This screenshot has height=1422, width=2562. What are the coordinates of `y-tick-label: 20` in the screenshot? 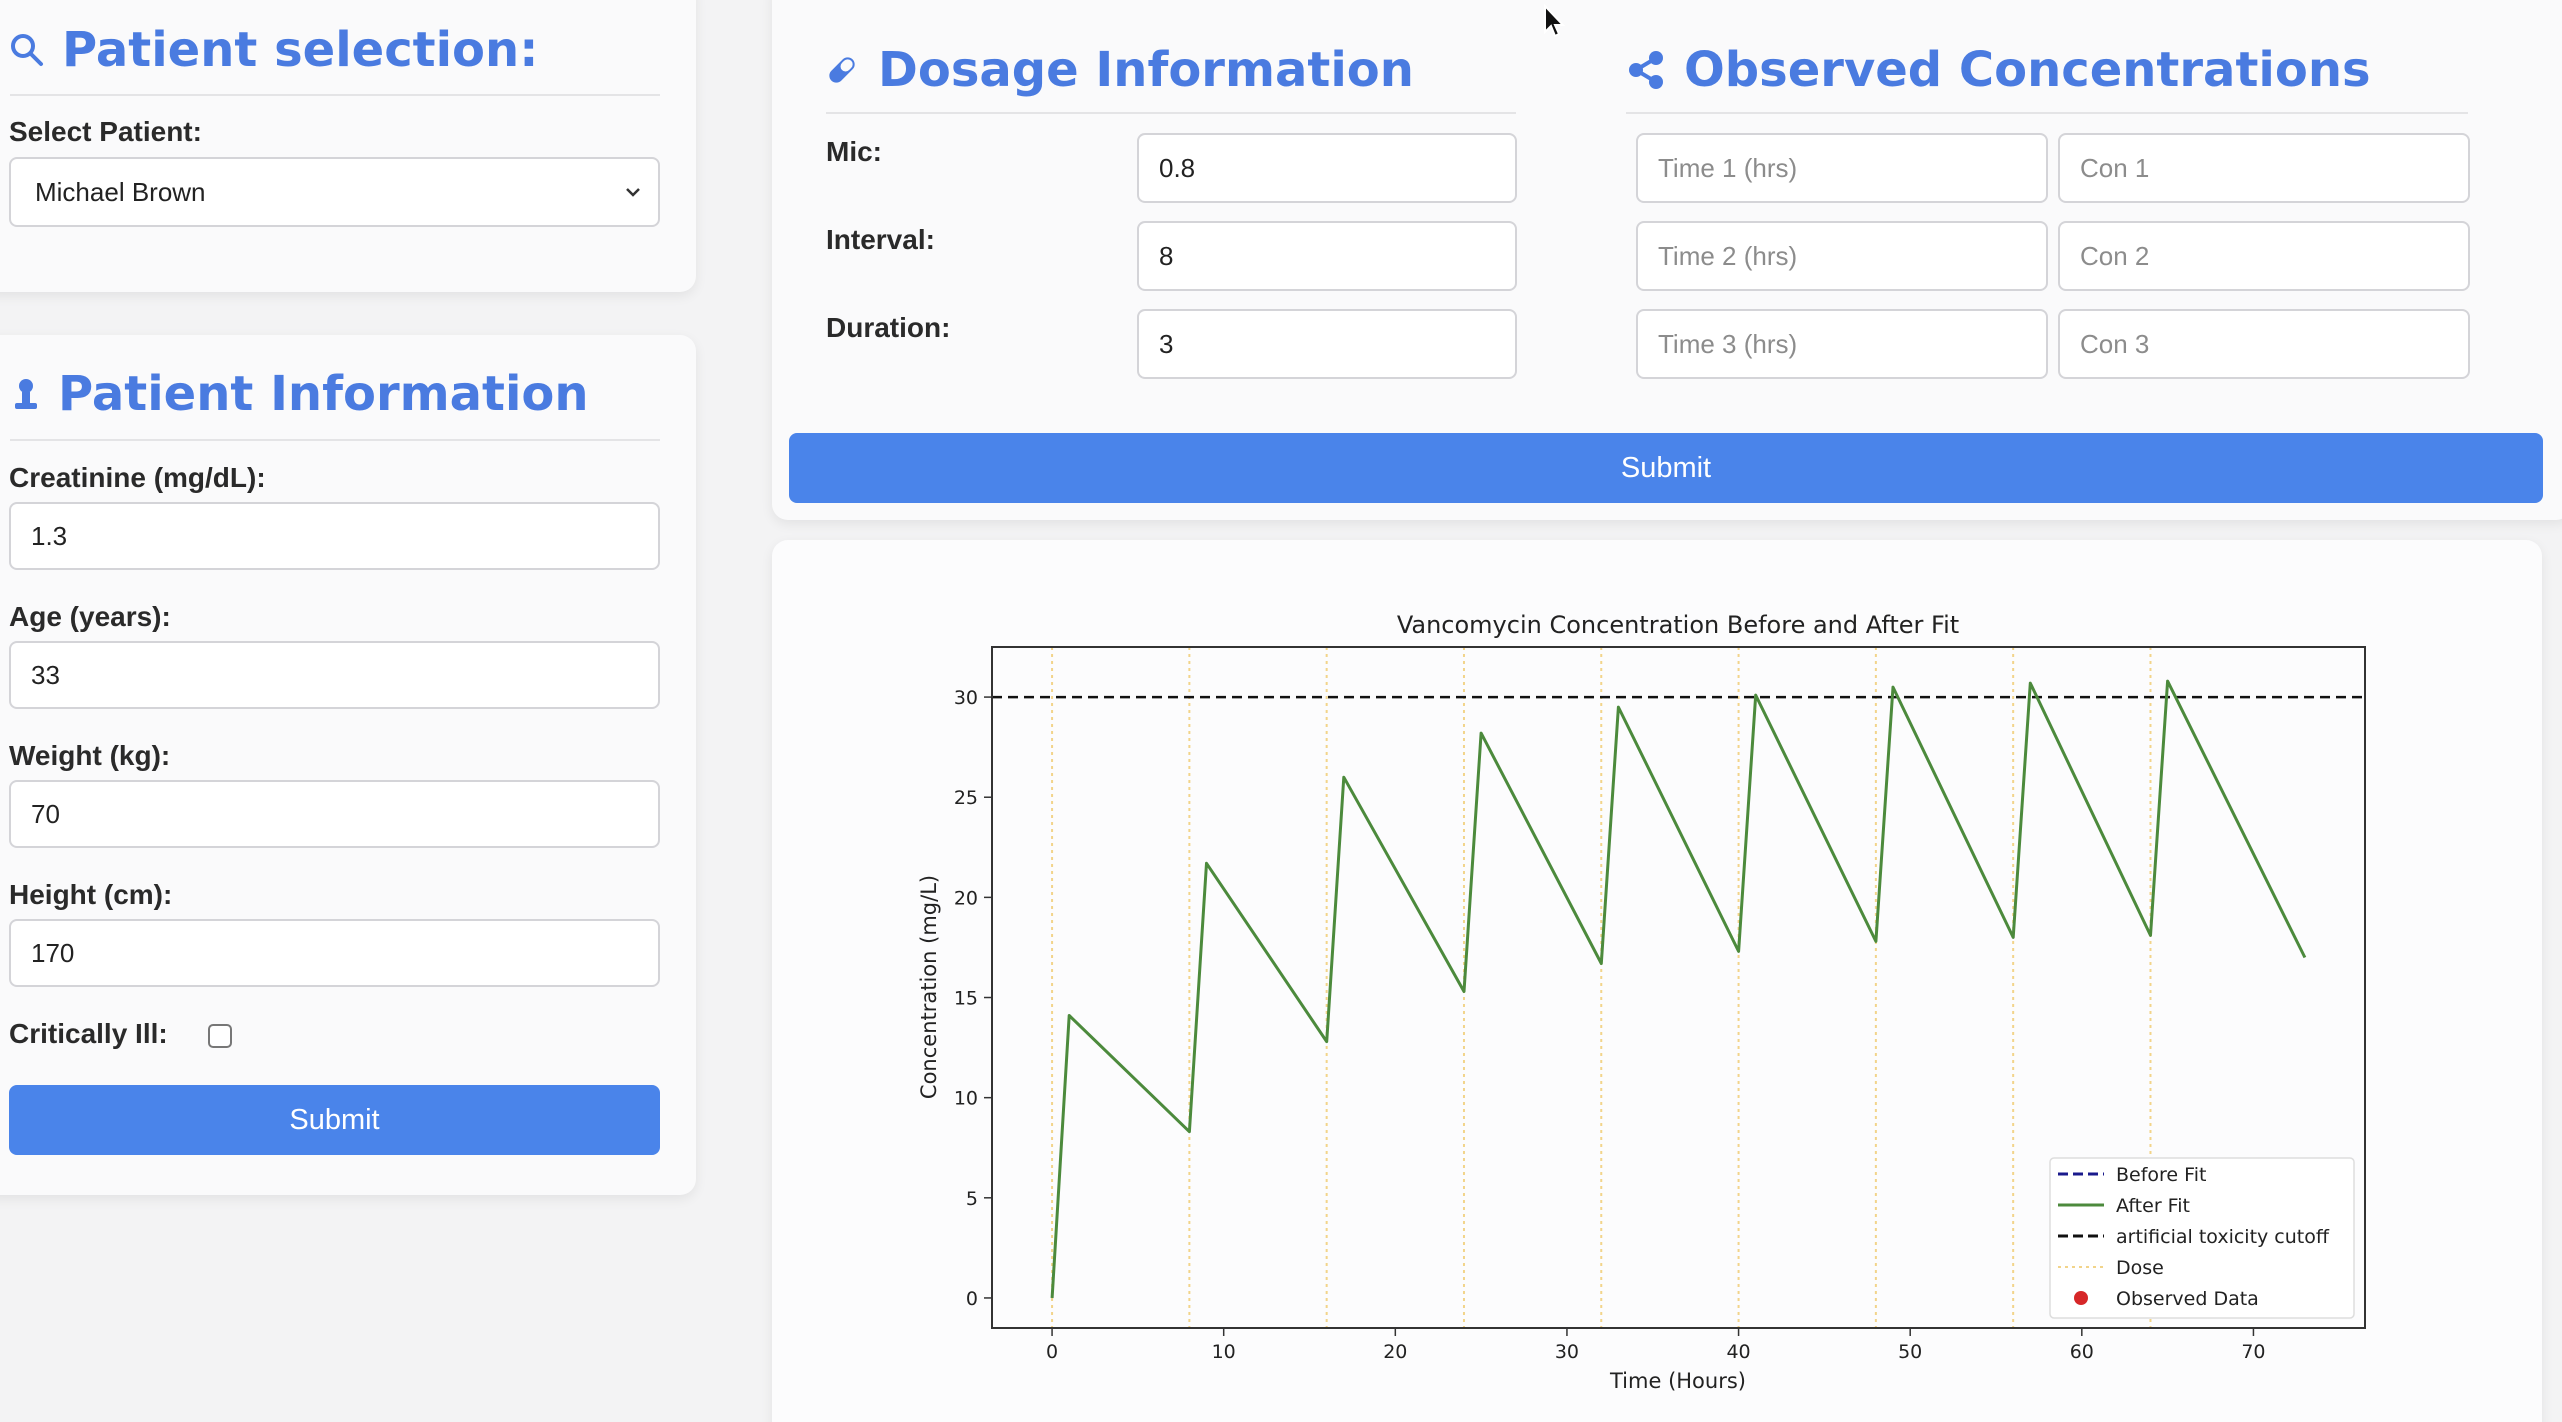 It's located at (966, 898).